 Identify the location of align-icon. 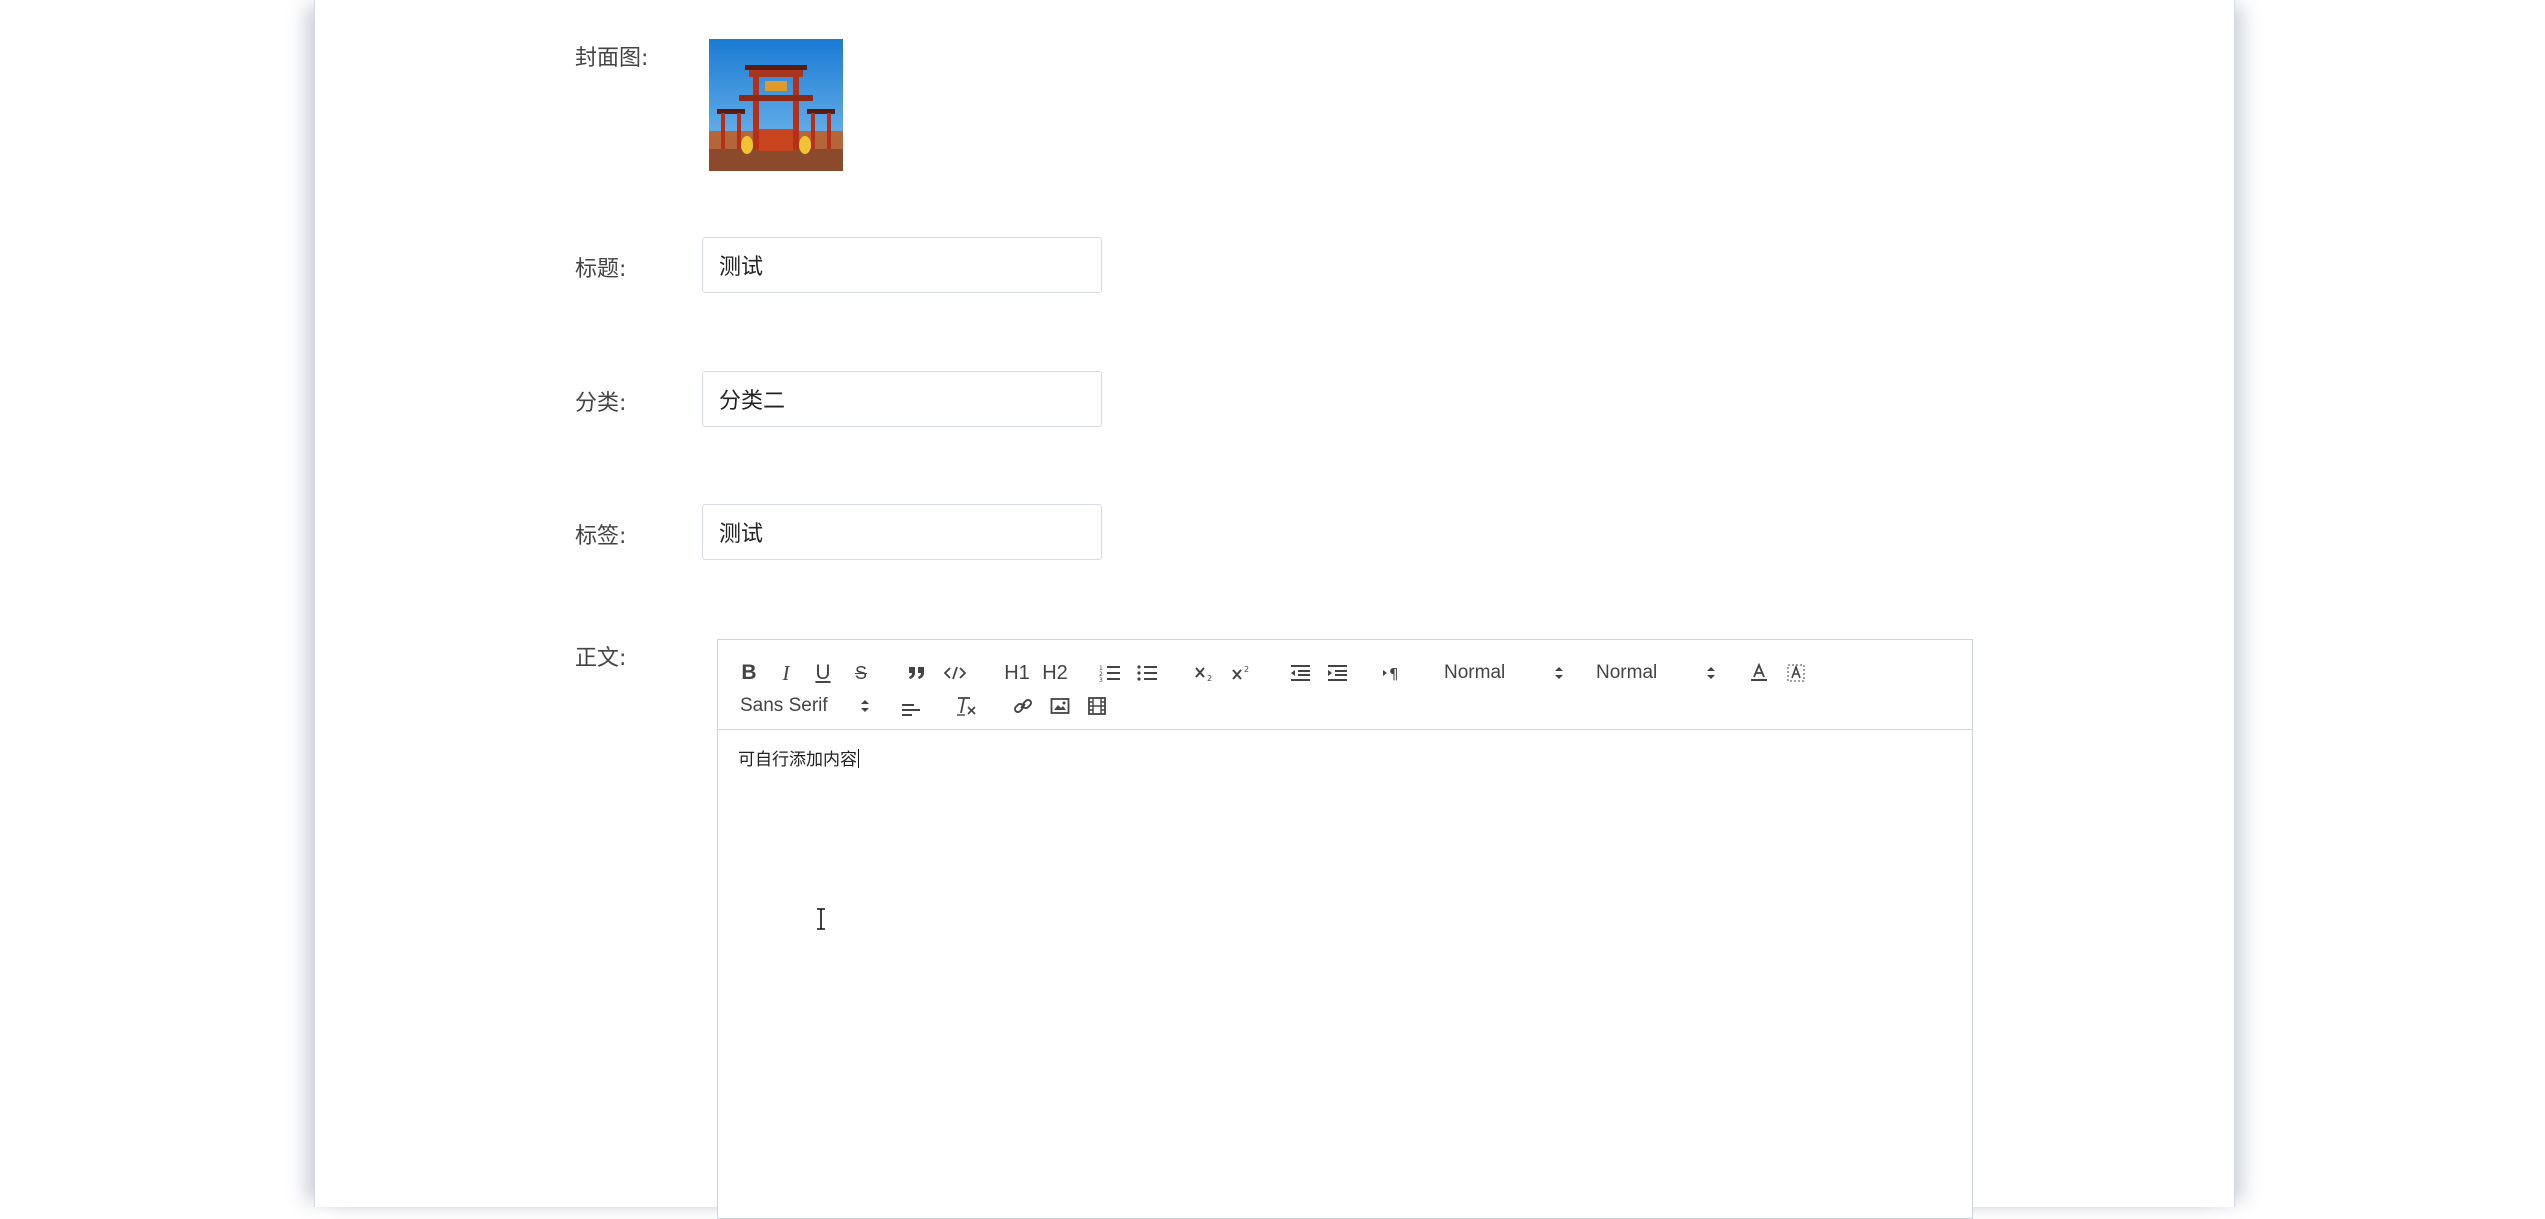
(911, 710).